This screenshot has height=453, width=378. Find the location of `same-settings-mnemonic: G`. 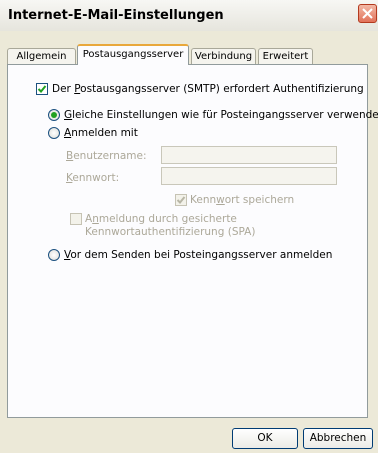

same-settings-mnemonic: G is located at coordinates (68, 115).